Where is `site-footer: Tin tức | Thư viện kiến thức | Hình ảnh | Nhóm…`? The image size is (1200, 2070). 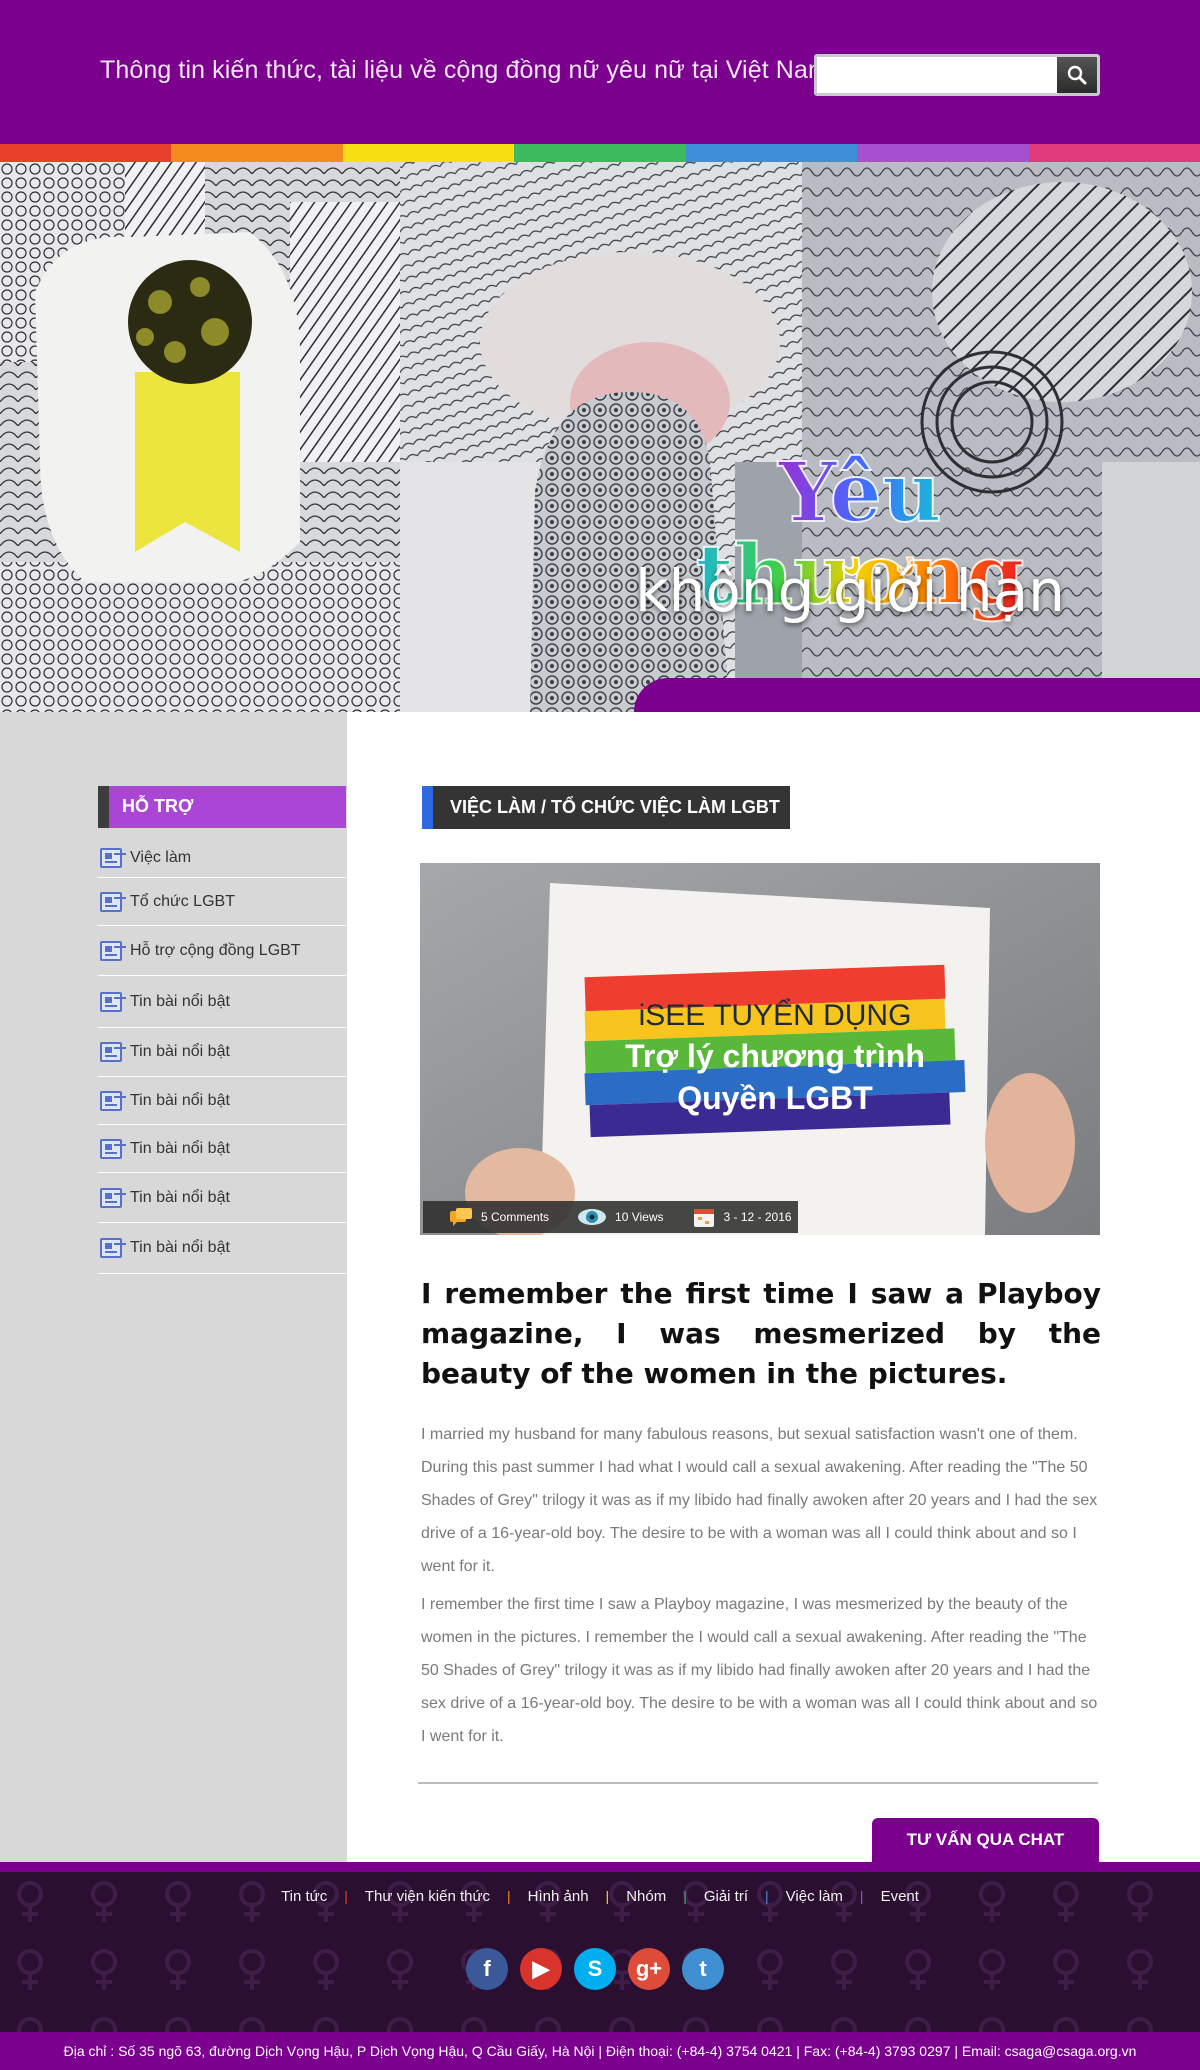 site-footer: Tin tức | Thư viện kiến thức | Hình ảnh | Nhóm… is located at coordinates (600, 1952).